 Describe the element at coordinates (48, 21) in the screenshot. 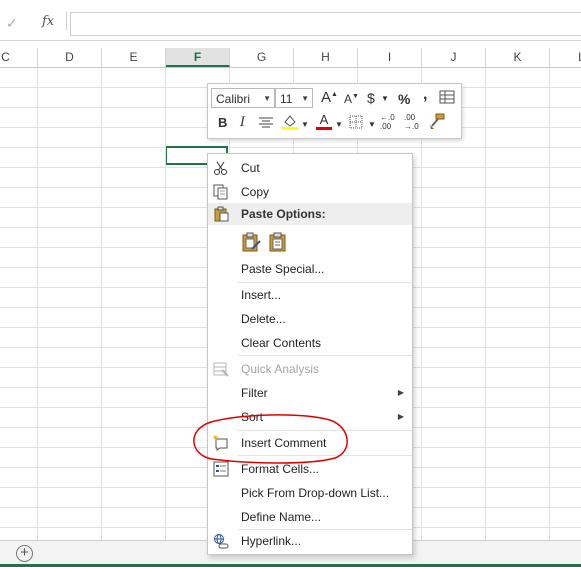

I see `insert-function-icon: fx` at that location.